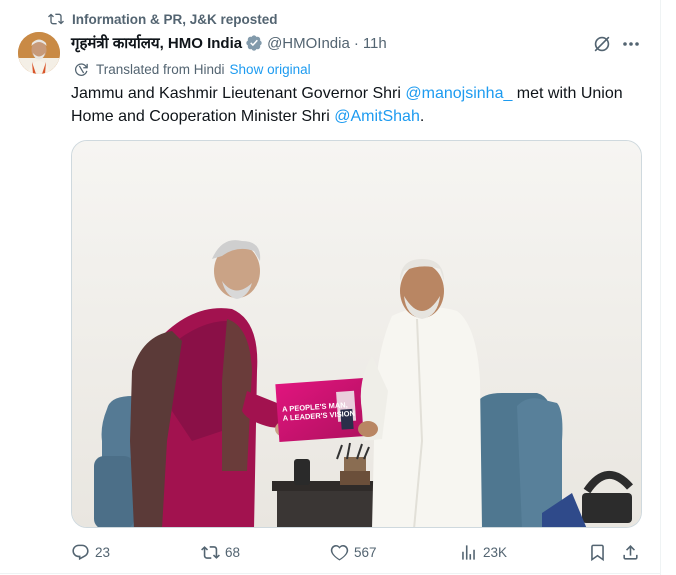  I want to click on repost-button: 68, so click(220, 552).